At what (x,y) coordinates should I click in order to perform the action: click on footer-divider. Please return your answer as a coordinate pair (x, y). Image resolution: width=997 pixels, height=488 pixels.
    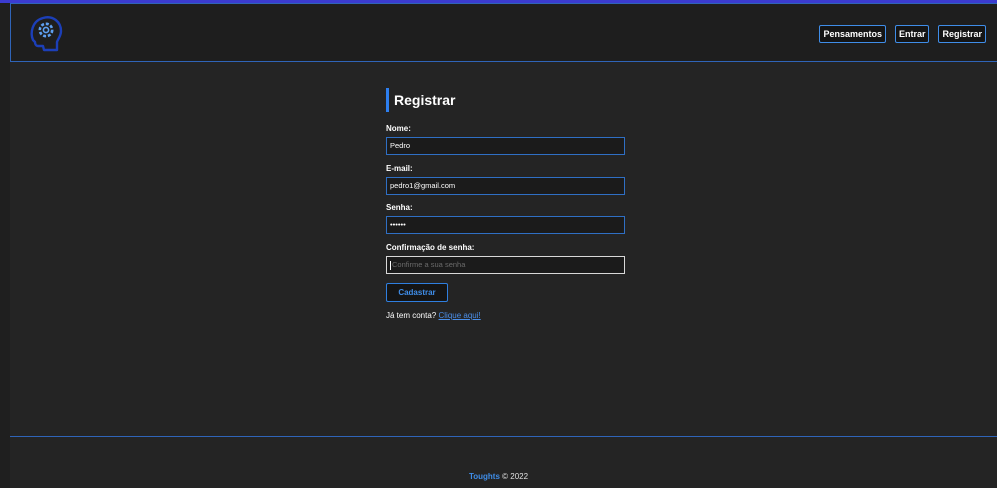
    Looking at the image, I should click on (503, 436).